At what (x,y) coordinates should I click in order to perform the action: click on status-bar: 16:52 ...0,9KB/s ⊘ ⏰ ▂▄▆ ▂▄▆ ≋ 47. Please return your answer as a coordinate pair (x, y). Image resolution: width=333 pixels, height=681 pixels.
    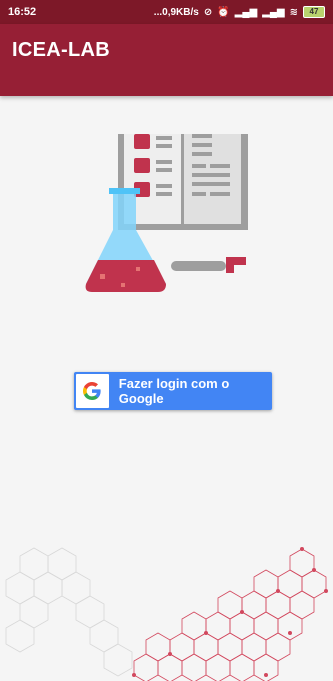
    Looking at the image, I should click on (166, 12).